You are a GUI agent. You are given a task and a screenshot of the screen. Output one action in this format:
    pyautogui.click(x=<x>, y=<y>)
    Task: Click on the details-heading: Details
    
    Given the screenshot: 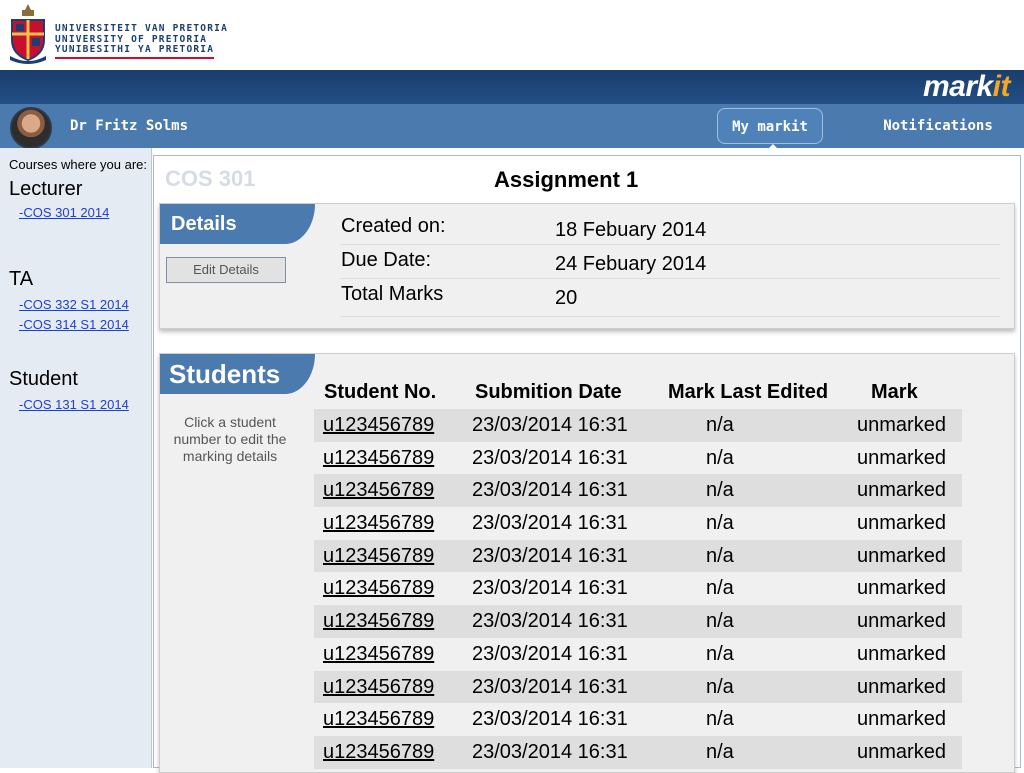 What is the action you would take?
    pyautogui.click(x=237, y=224)
    